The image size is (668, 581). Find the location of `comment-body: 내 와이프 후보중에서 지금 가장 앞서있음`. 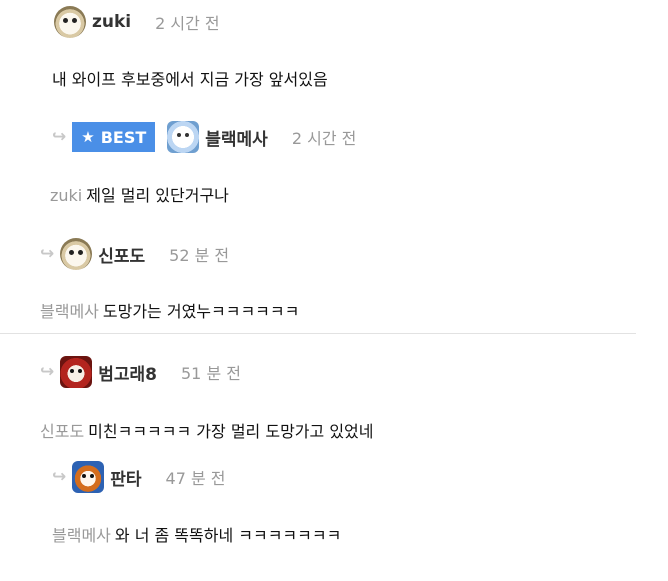

comment-body: 내 와이프 후보중에서 지금 가장 앞서있음 is located at coordinates (190, 79).